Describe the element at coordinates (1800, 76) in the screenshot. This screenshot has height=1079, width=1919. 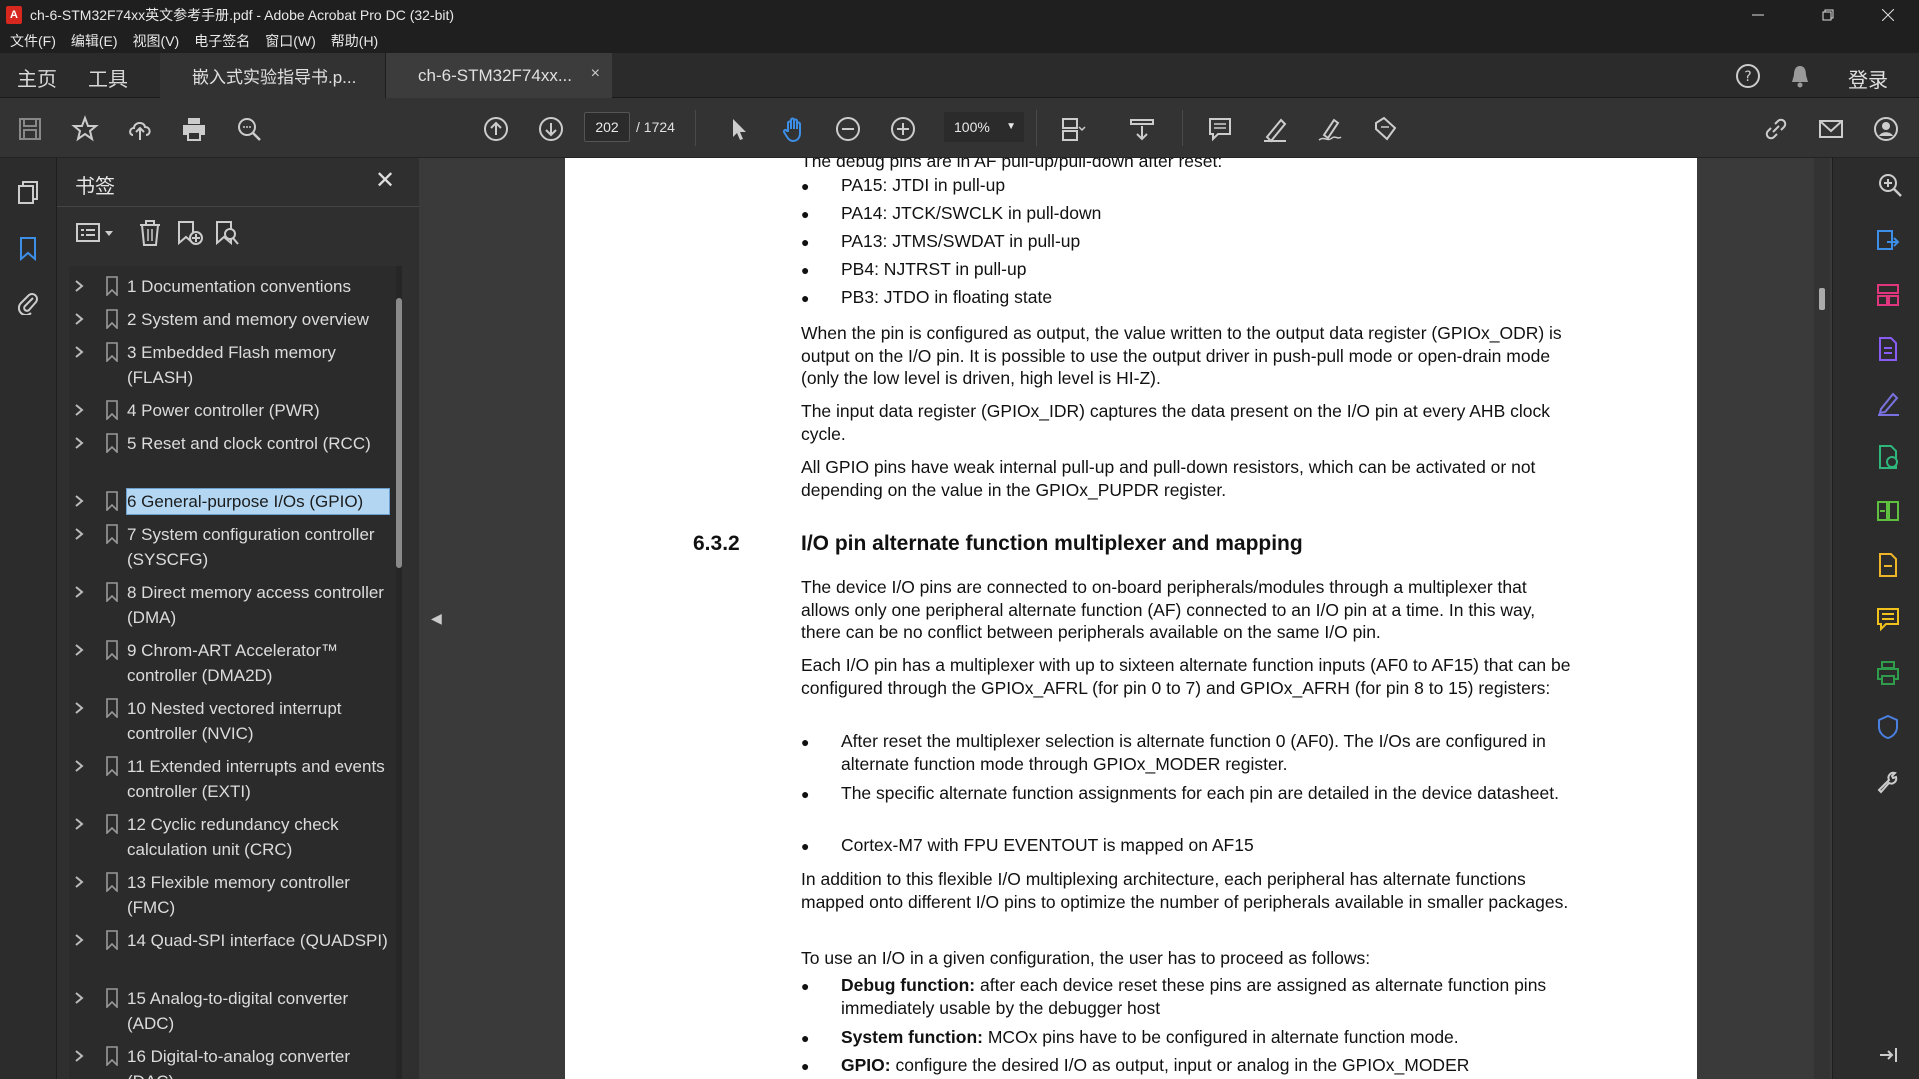
I see `notifications-button` at that location.